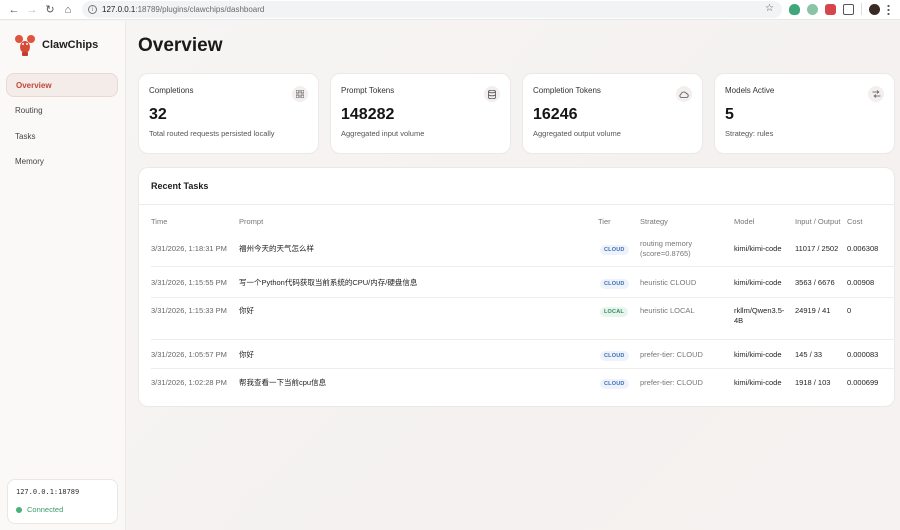 The image size is (900, 530). Describe the element at coordinates (283, 382) in the screenshot. I see `task-prompt: 帮我查看一下当前cpu信息` at that location.